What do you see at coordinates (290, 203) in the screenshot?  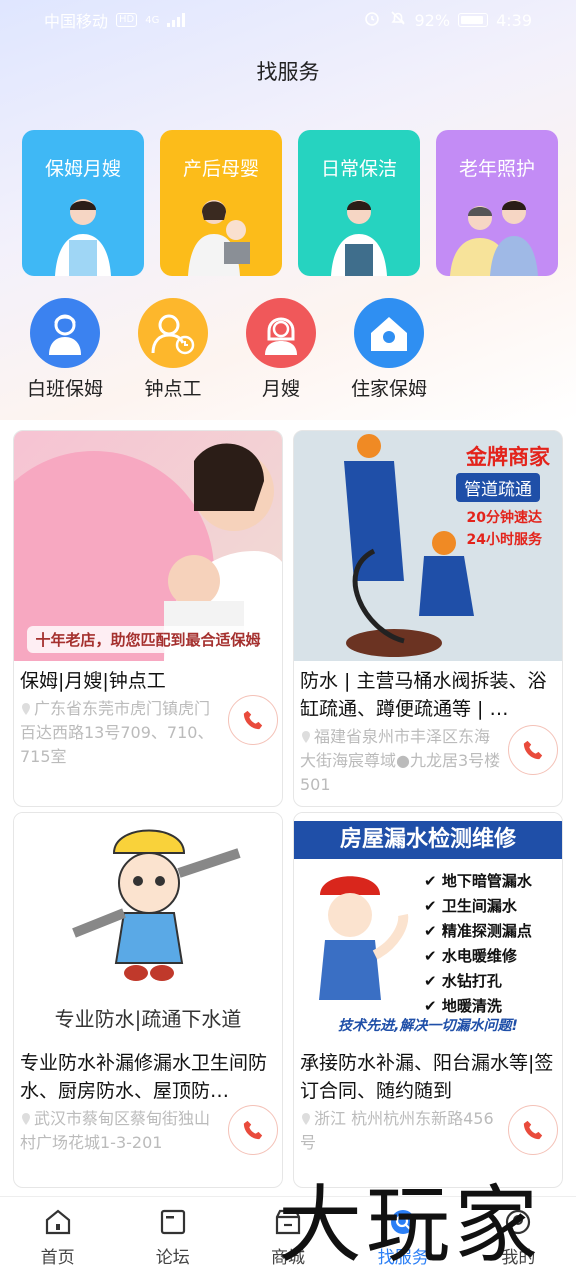 I see `category-cards: 保姆月嫂 产后母婴 日常保洁 老年照护` at bounding box center [290, 203].